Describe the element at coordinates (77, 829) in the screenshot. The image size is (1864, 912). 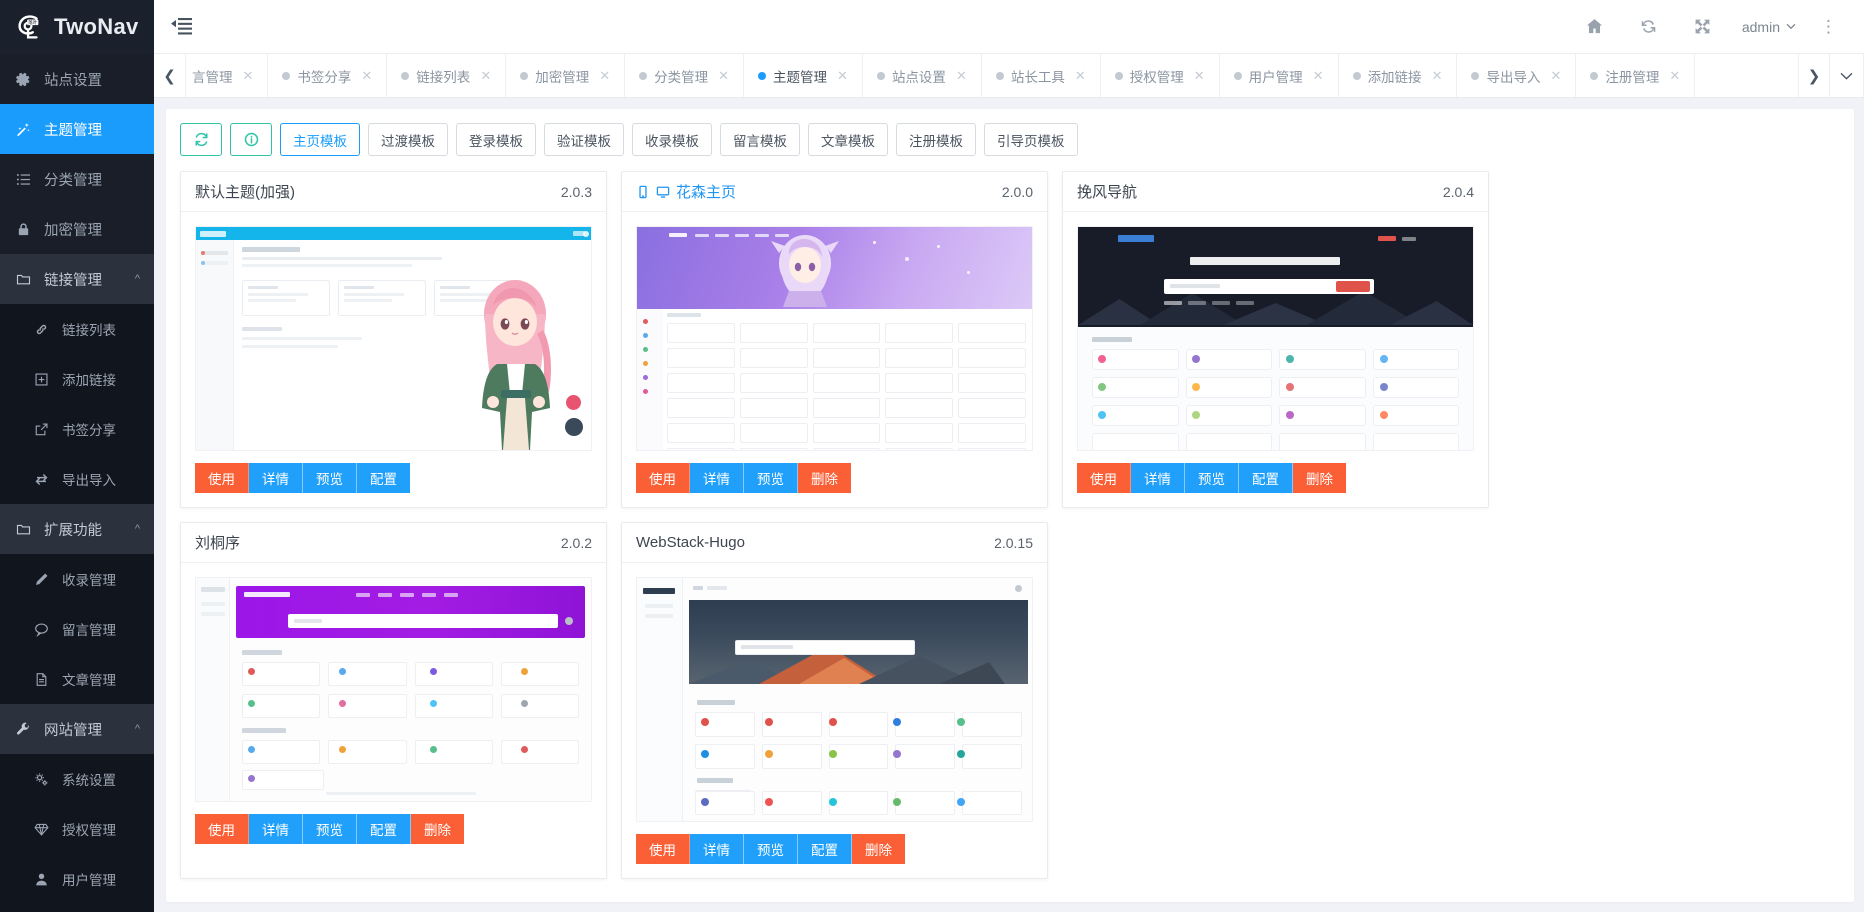
I see `sidebar-item-authorization-management: 授权管理` at that location.